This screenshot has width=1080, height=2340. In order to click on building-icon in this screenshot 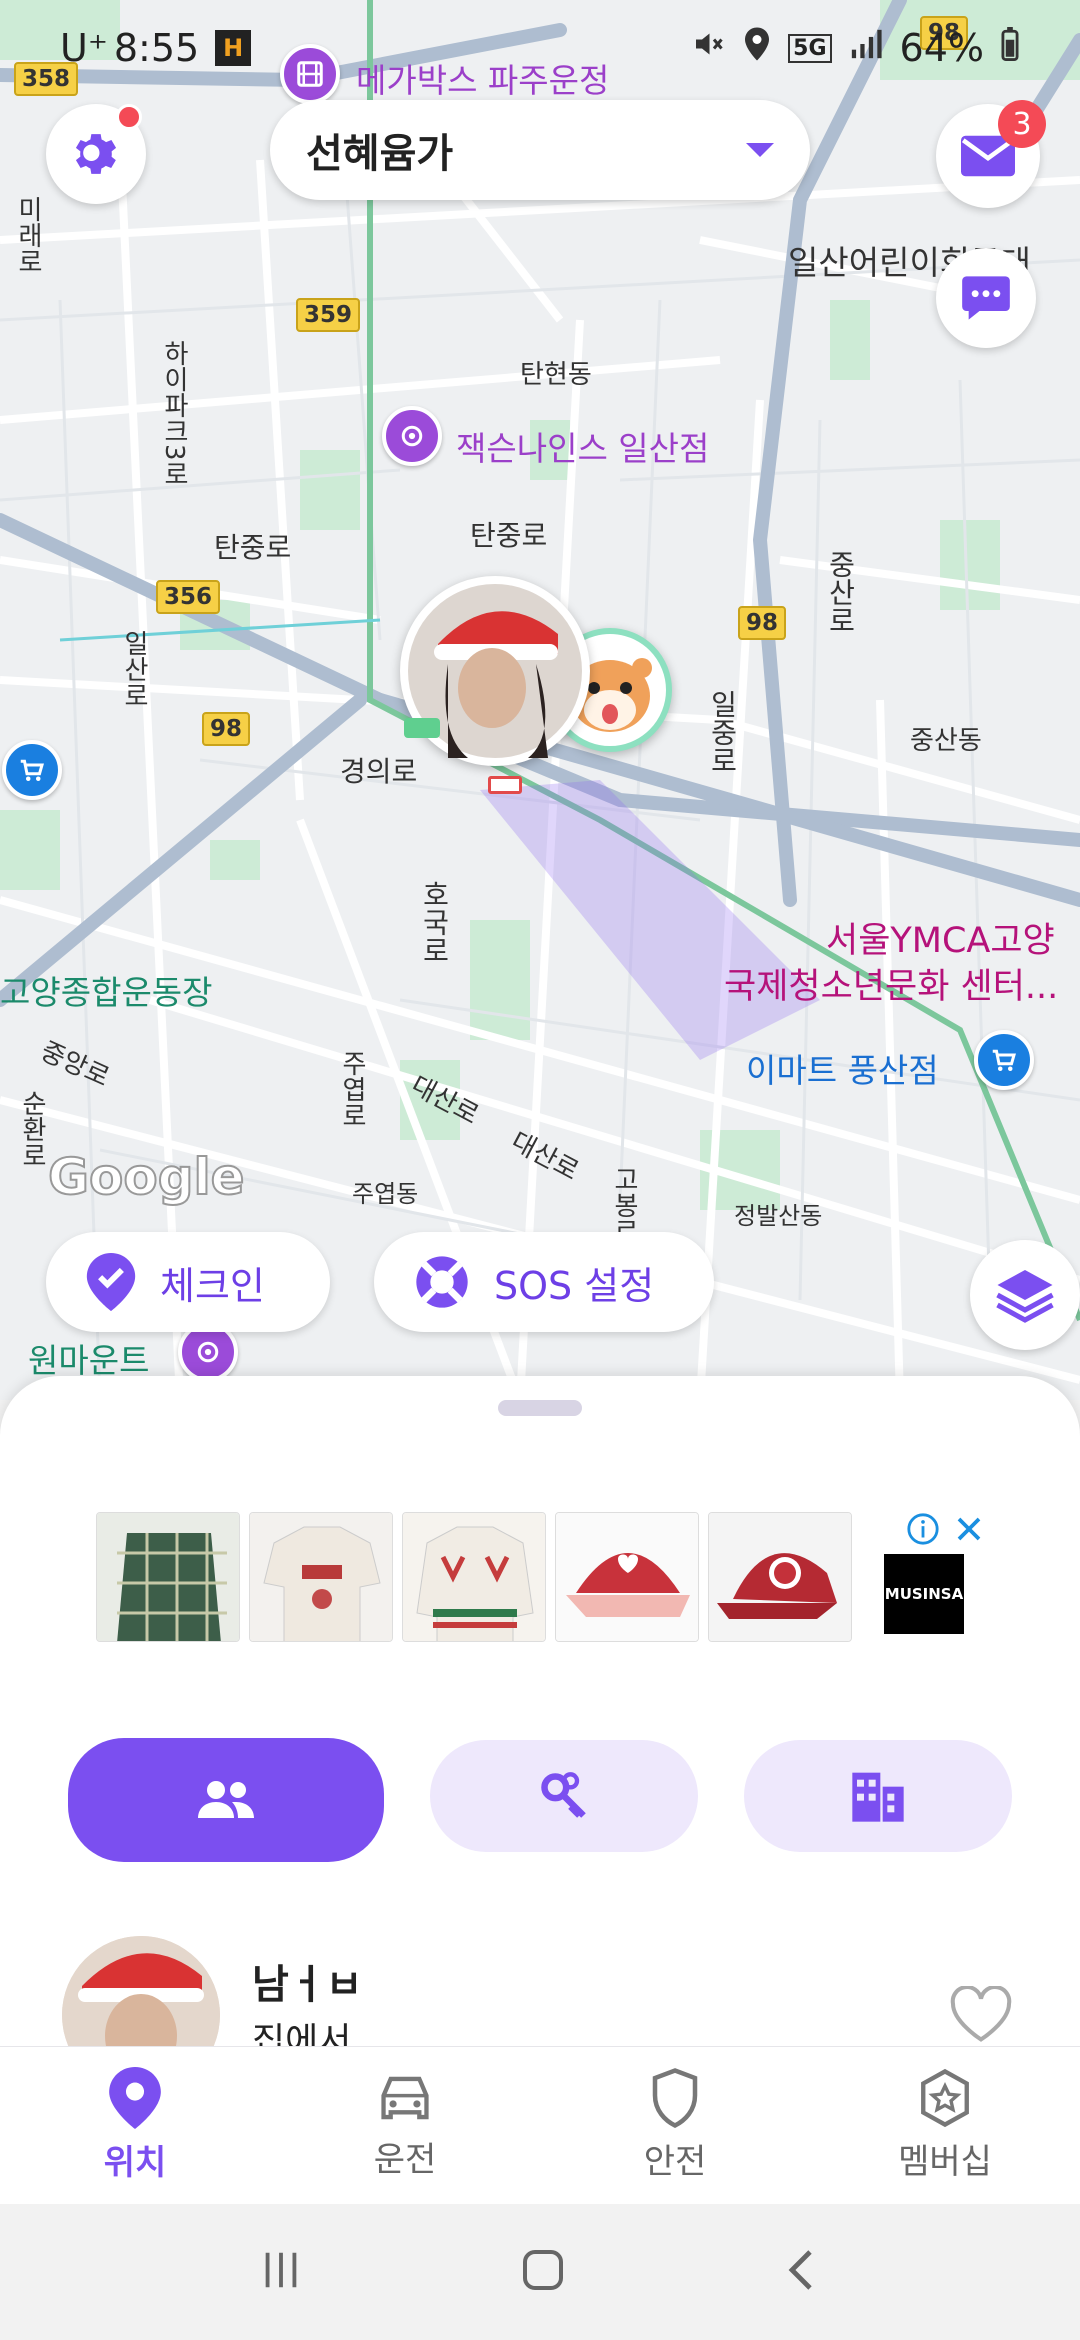, I will do `click(878, 1797)`.